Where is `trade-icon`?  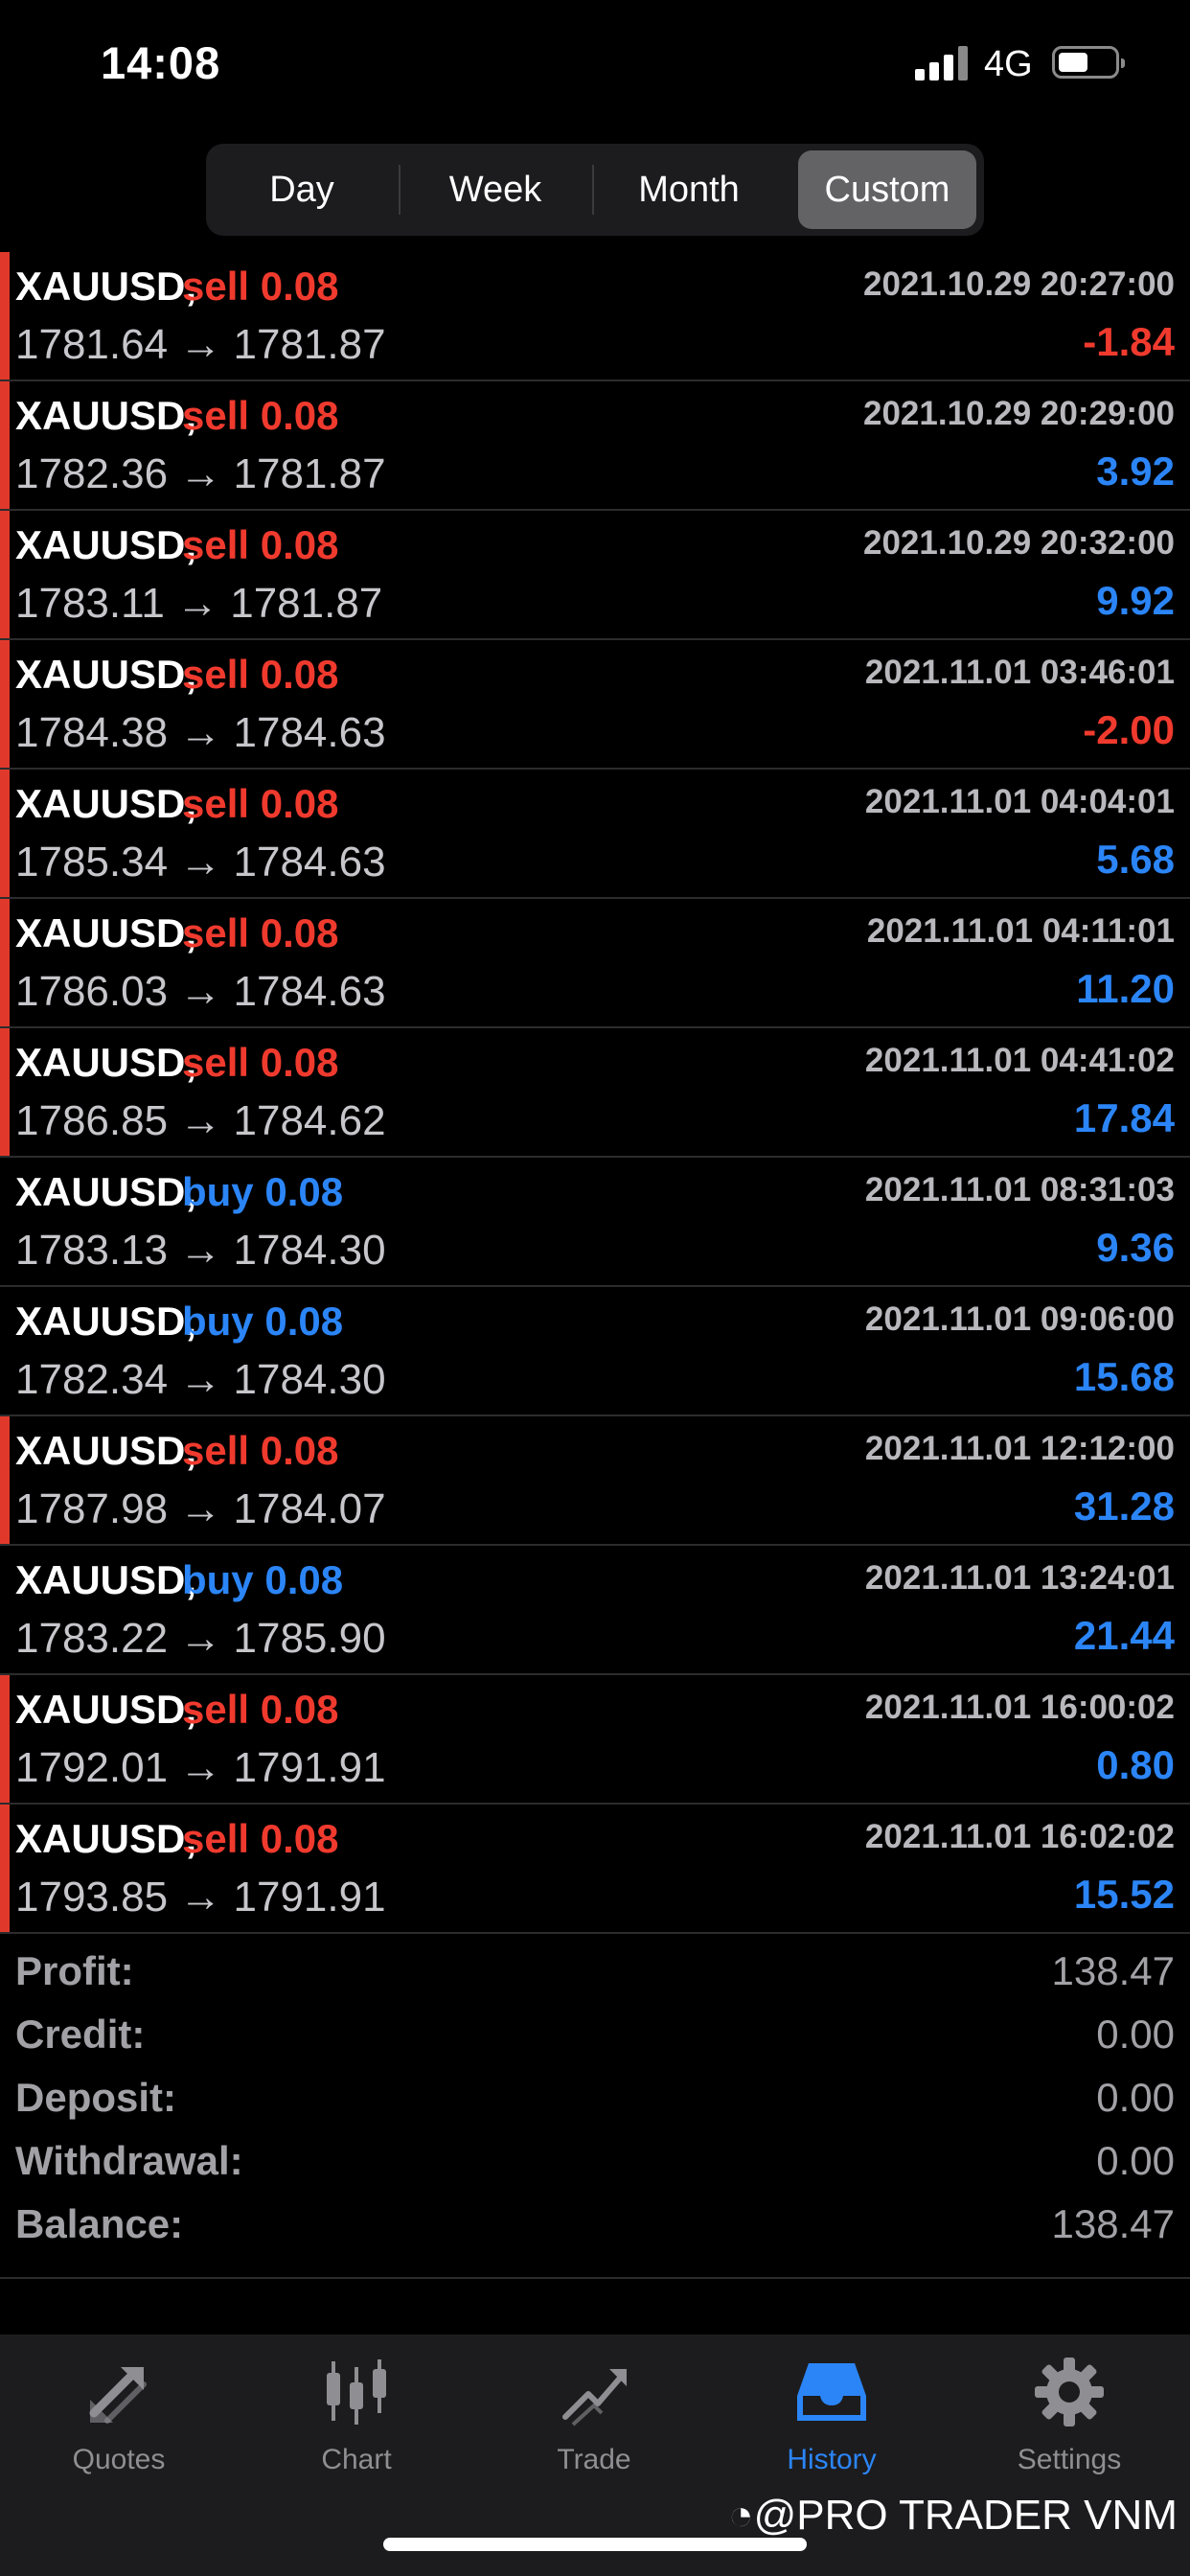 trade-icon is located at coordinates (594, 2397).